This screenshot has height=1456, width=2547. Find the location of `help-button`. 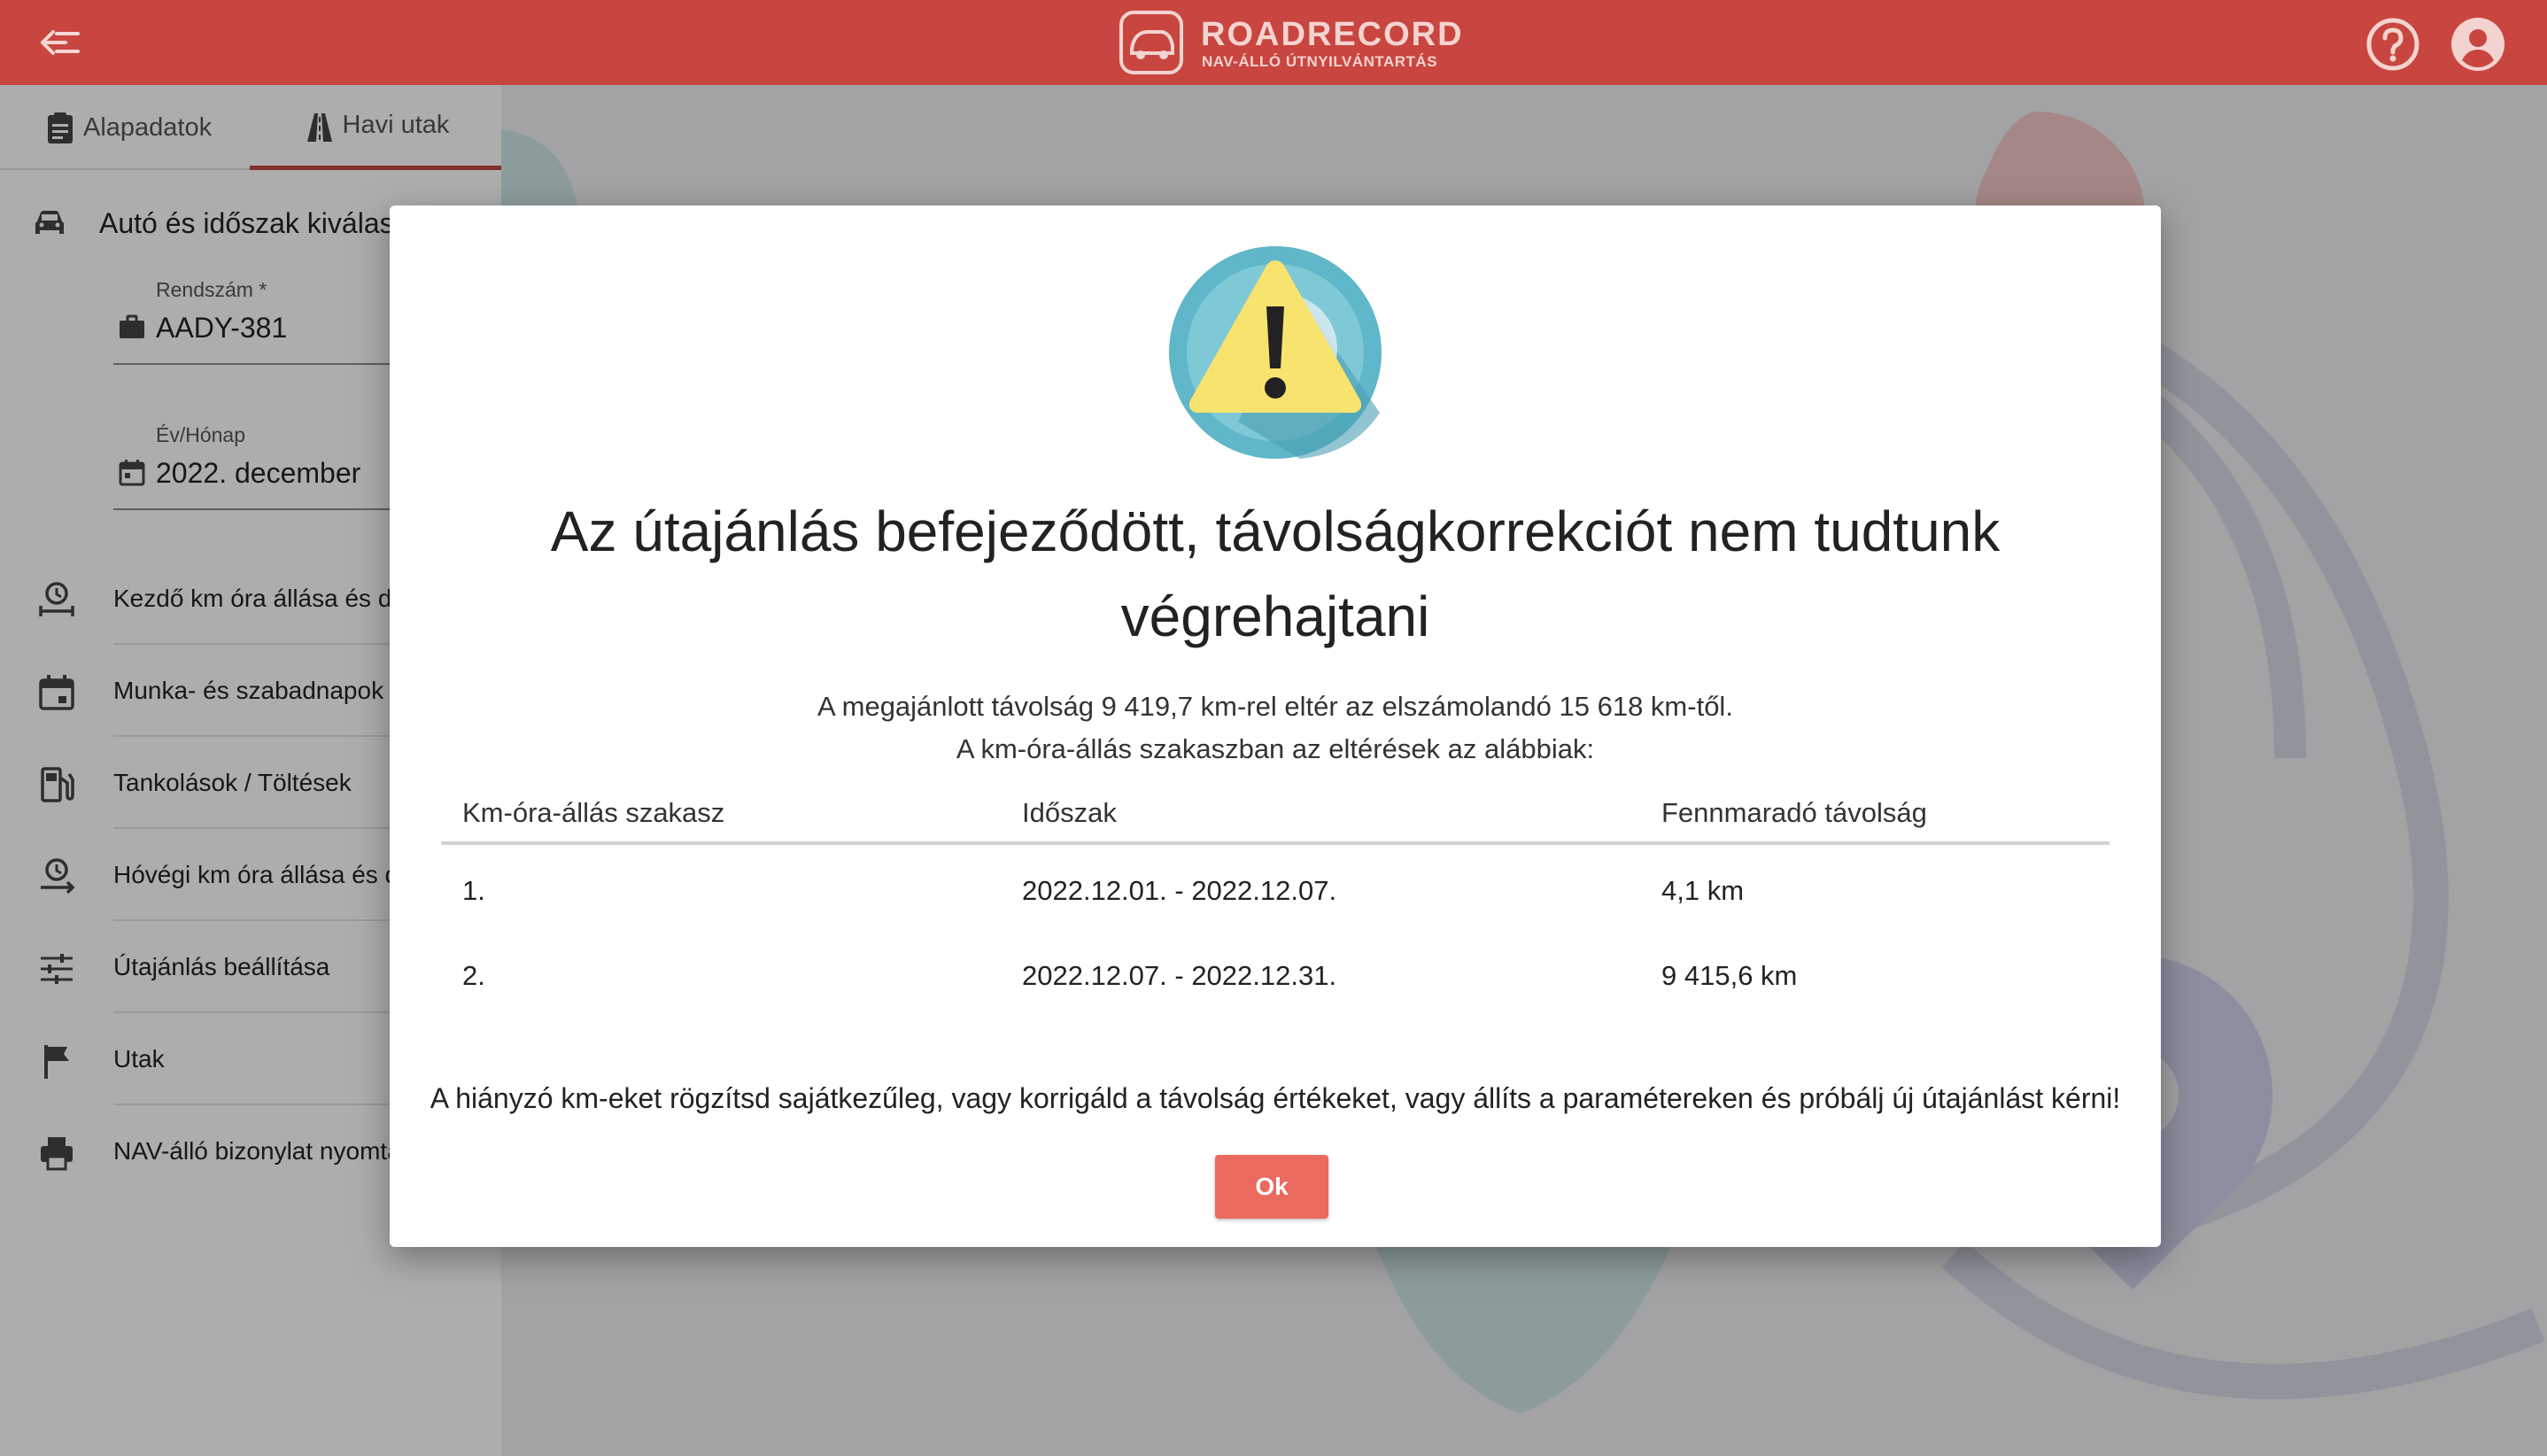

help-button is located at coordinates (2393, 44).